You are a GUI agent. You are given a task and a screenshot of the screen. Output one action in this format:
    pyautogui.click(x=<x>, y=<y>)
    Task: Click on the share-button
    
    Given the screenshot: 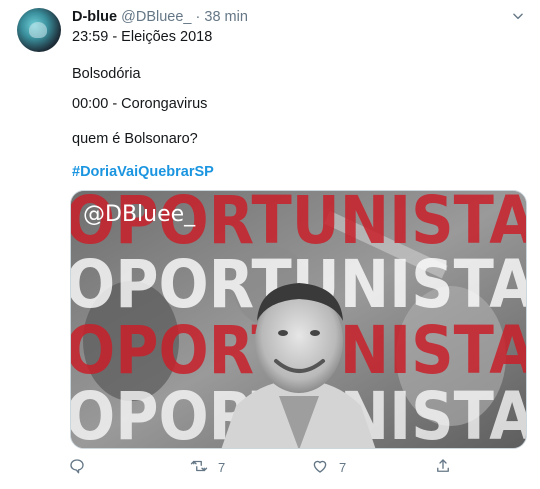 What is the action you would take?
    pyautogui.click(x=448, y=467)
    